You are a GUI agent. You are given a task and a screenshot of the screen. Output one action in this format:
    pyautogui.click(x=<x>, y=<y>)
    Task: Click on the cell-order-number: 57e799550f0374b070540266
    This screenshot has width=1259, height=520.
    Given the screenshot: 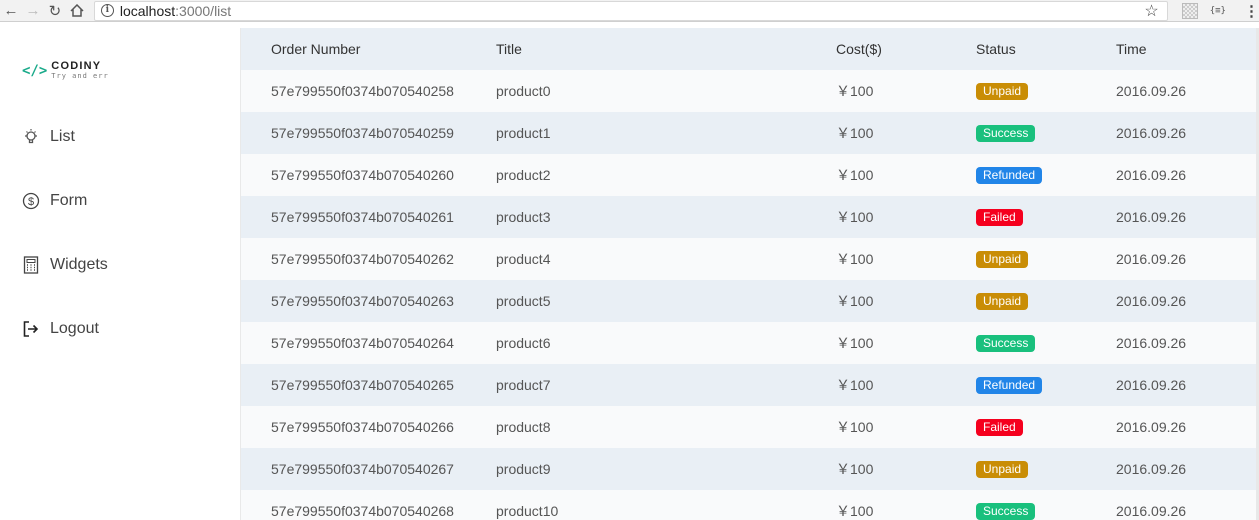 What is the action you would take?
    pyautogui.click(x=362, y=427)
    